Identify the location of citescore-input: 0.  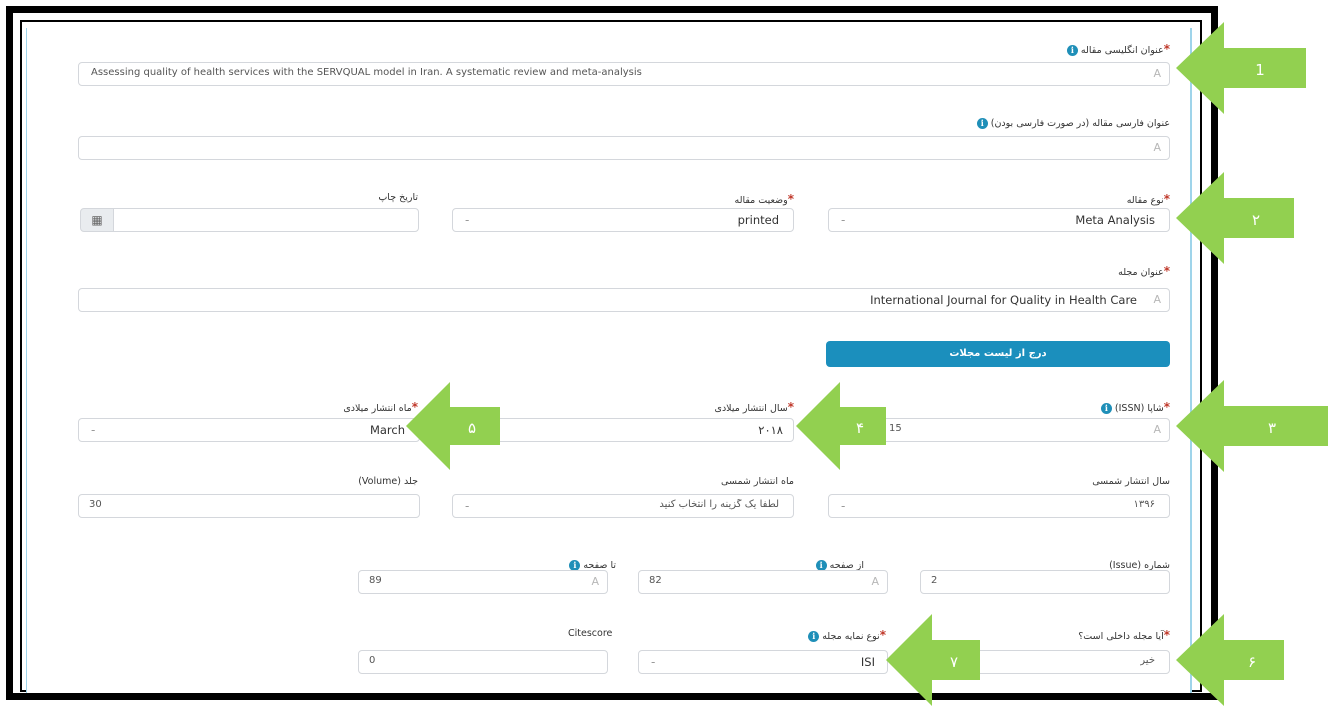
(483, 662).